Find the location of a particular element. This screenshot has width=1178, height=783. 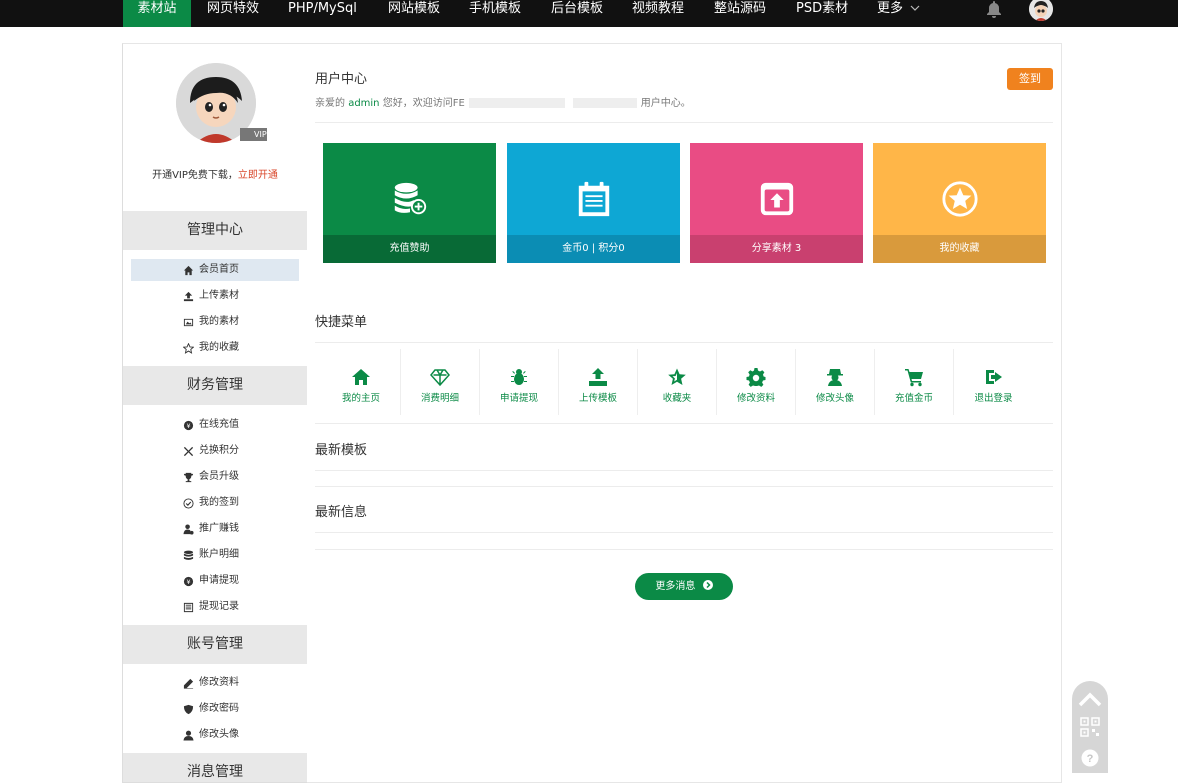

tile-shared-materials: 分享素材 3 is located at coordinates (776, 203).